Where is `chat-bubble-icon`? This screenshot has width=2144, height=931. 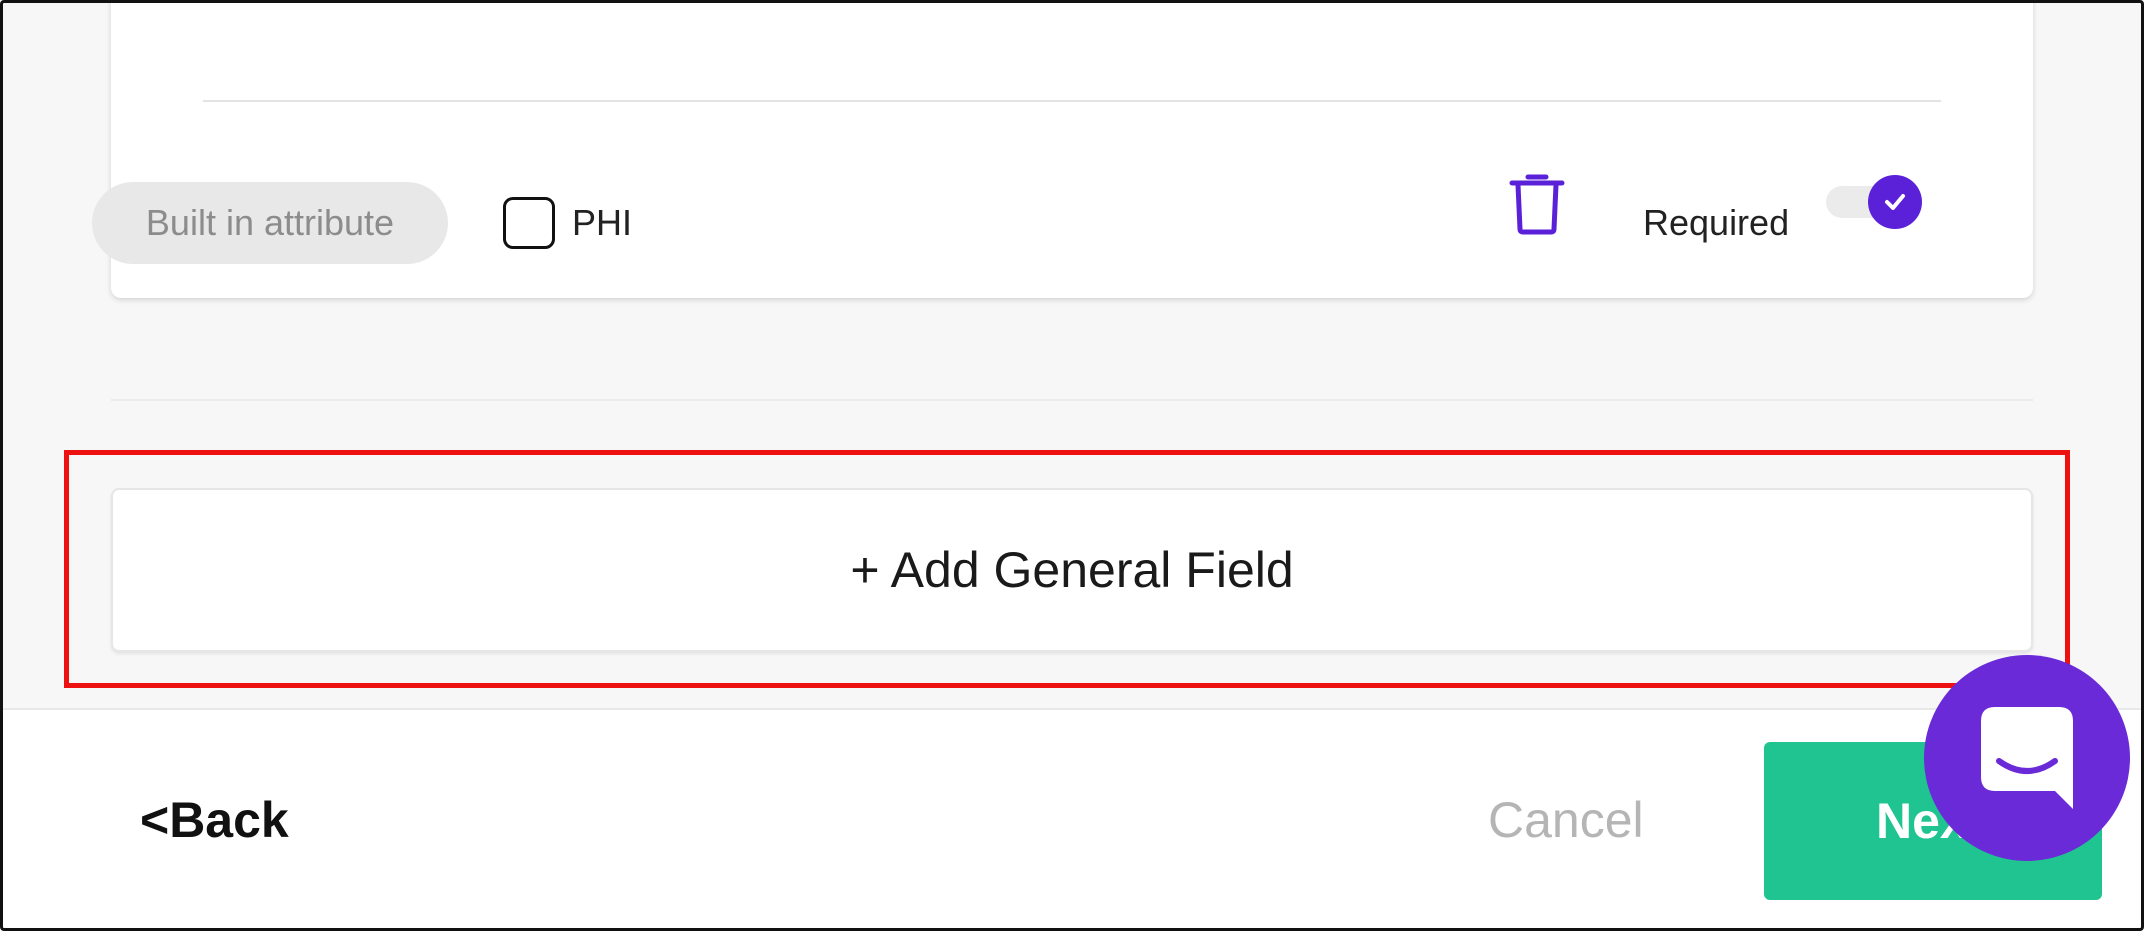 chat-bubble-icon is located at coordinates (2027, 758).